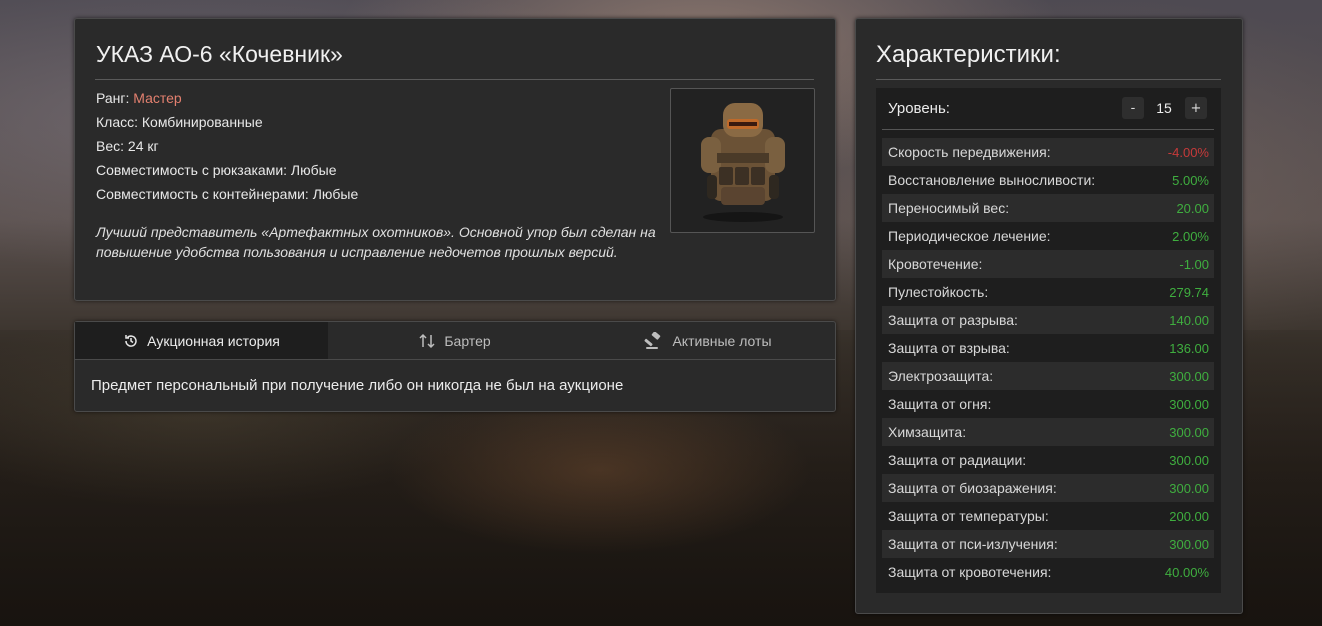 This screenshot has height=626, width=1322. What do you see at coordinates (1048, 376) in the screenshot?
I see `stat-row: Электрозащита: 300.00` at bounding box center [1048, 376].